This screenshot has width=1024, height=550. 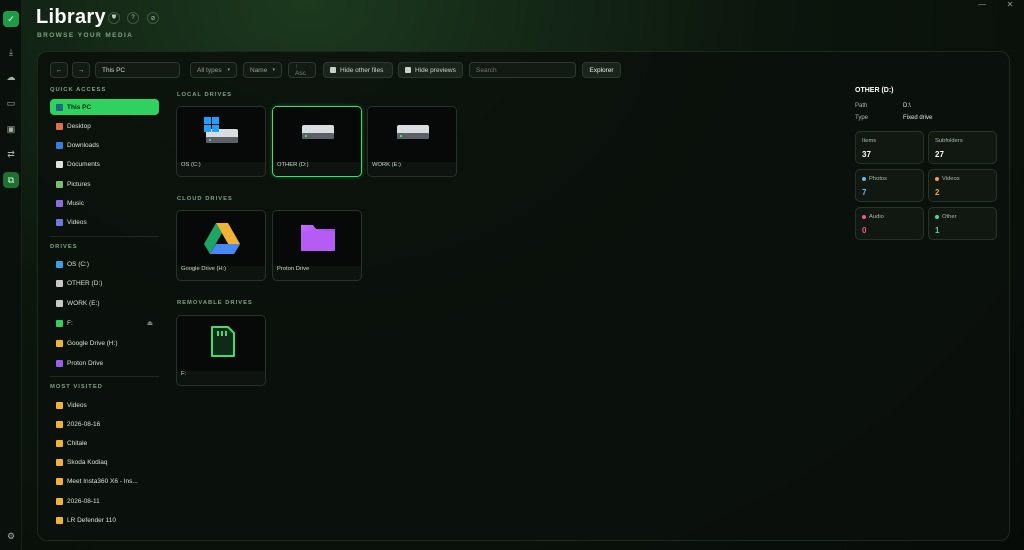 What do you see at coordinates (153, 18) in the screenshot?
I see `eye-off-icon: ⊘` at bounding box center [153, 18].